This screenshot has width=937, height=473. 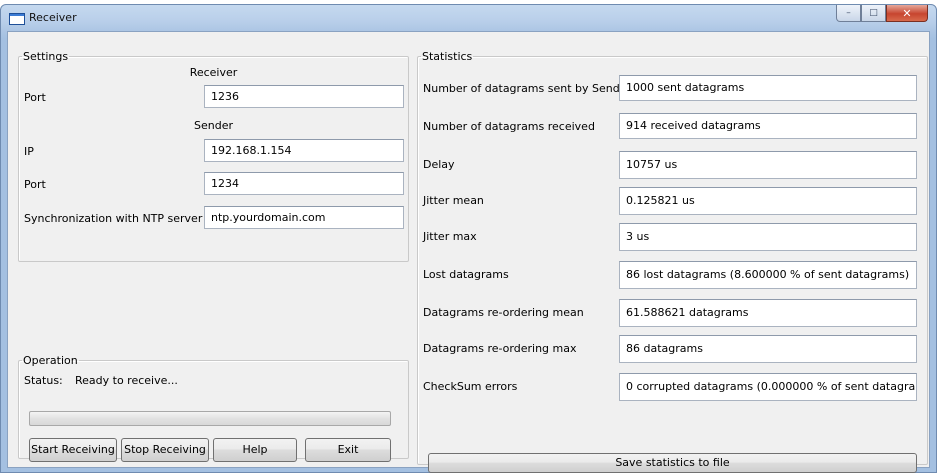 What do you see at coordinates (17, 19) in the screenshot?
I see `app-window-icon` at bounding box center [17, 19].